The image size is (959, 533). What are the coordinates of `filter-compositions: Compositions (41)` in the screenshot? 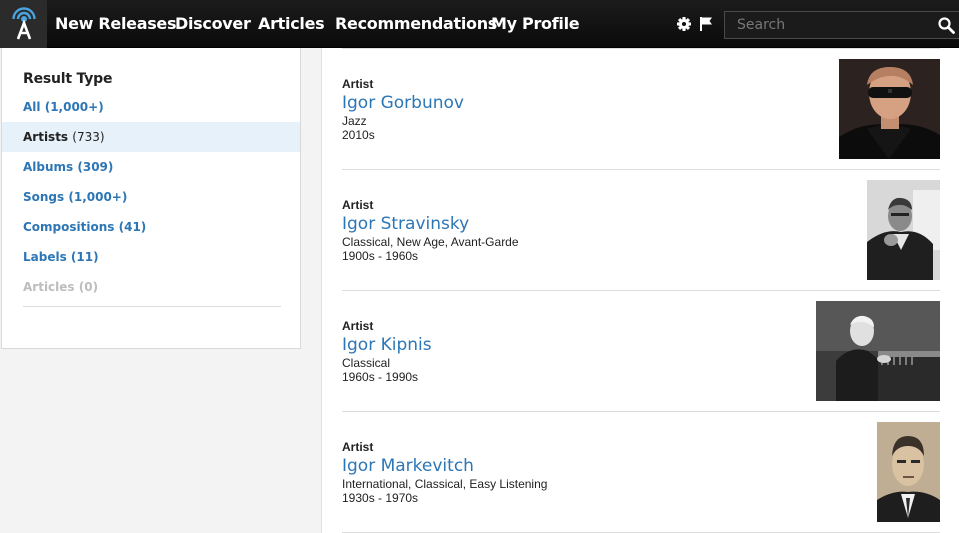 It's located at (151, 227).